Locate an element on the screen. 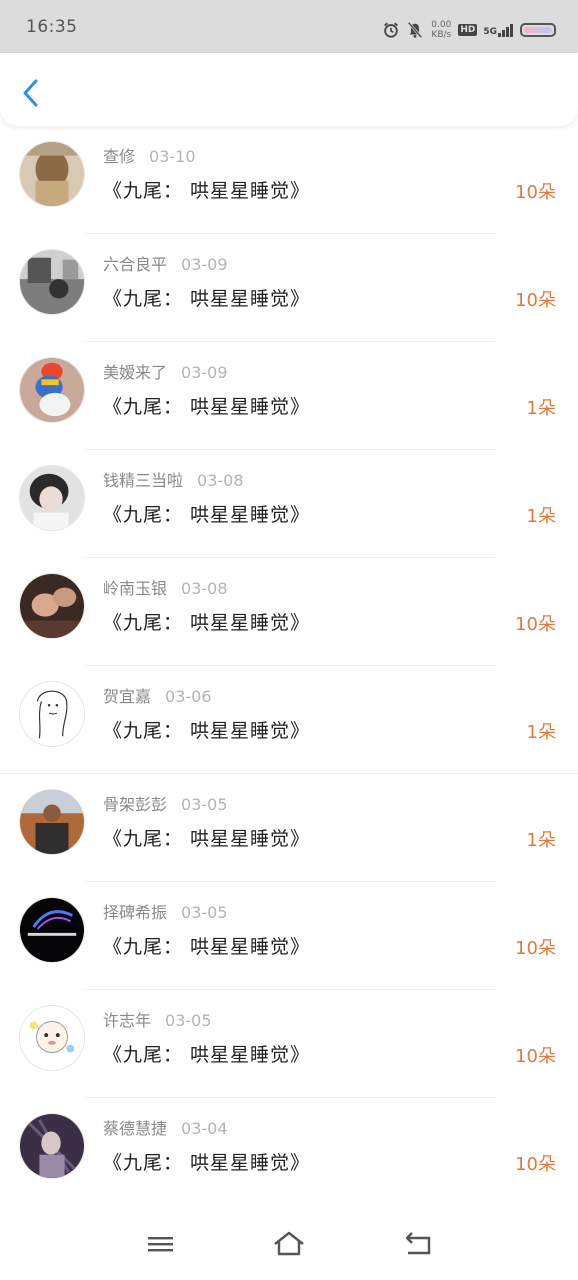 Image resolution: width=578 pixels, height=1280 pixels. sender-line: 钱精三当啦 03-08 is located at coordinates (173, 479).